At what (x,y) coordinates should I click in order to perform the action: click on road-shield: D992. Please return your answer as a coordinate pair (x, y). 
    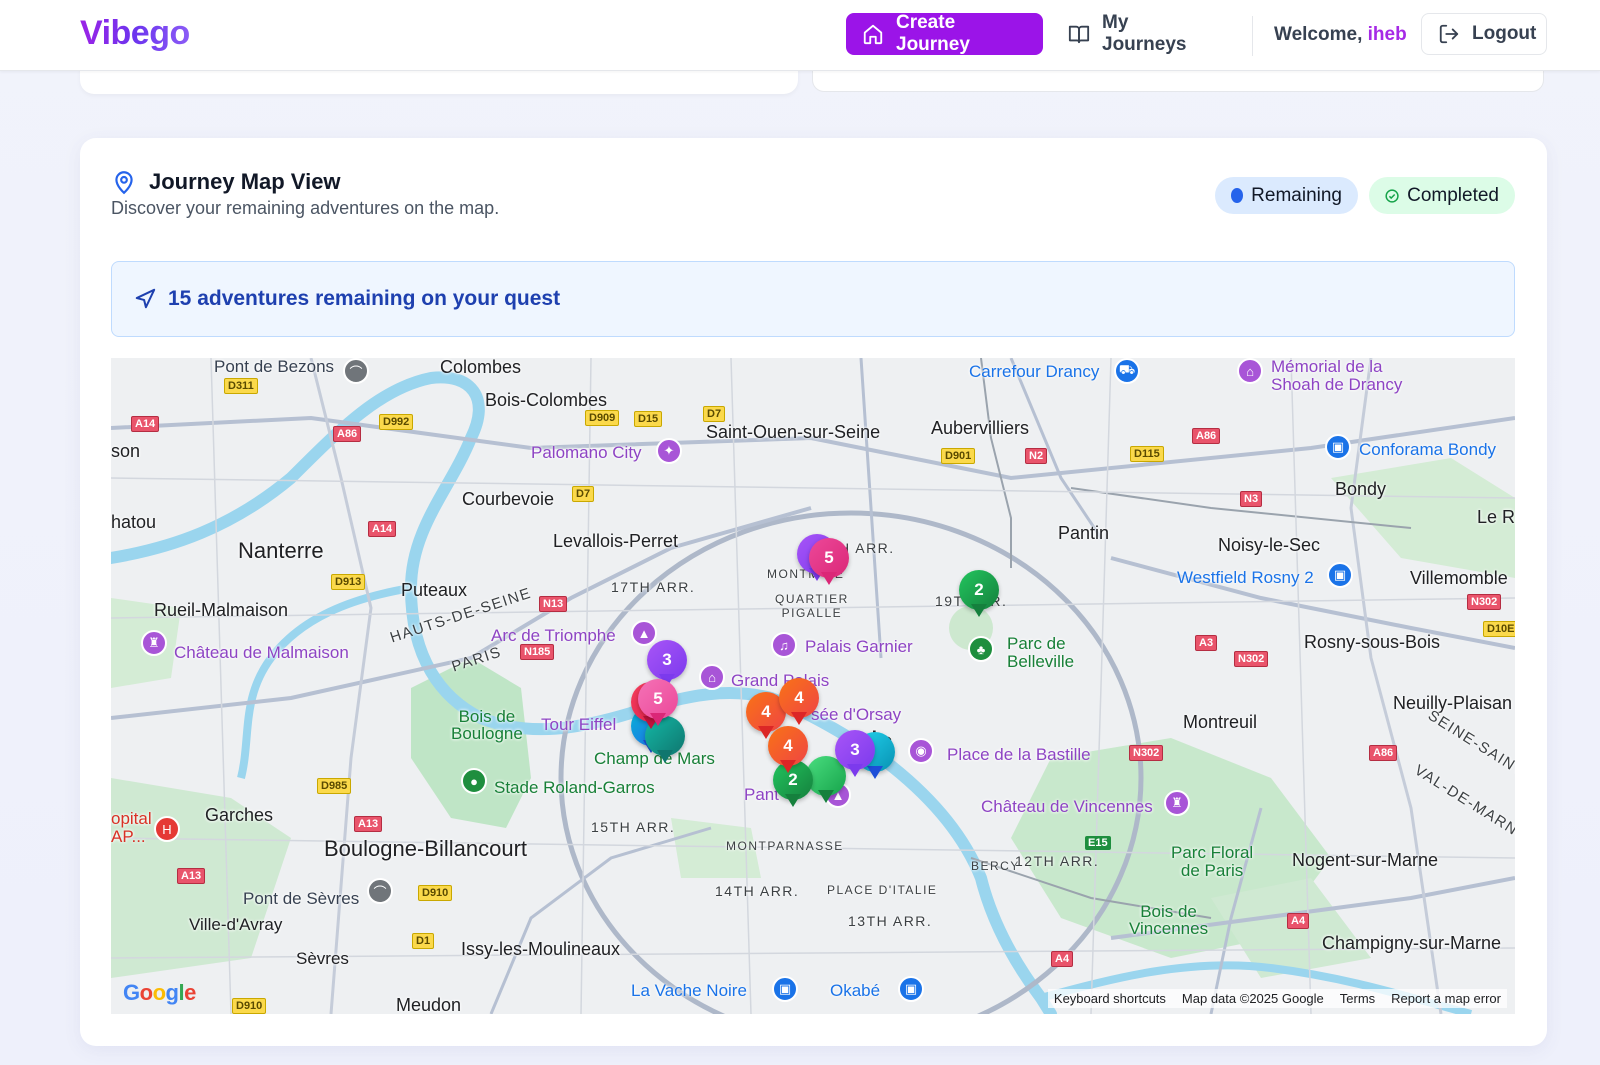
    Looking at the image, I should click on (396, 422).